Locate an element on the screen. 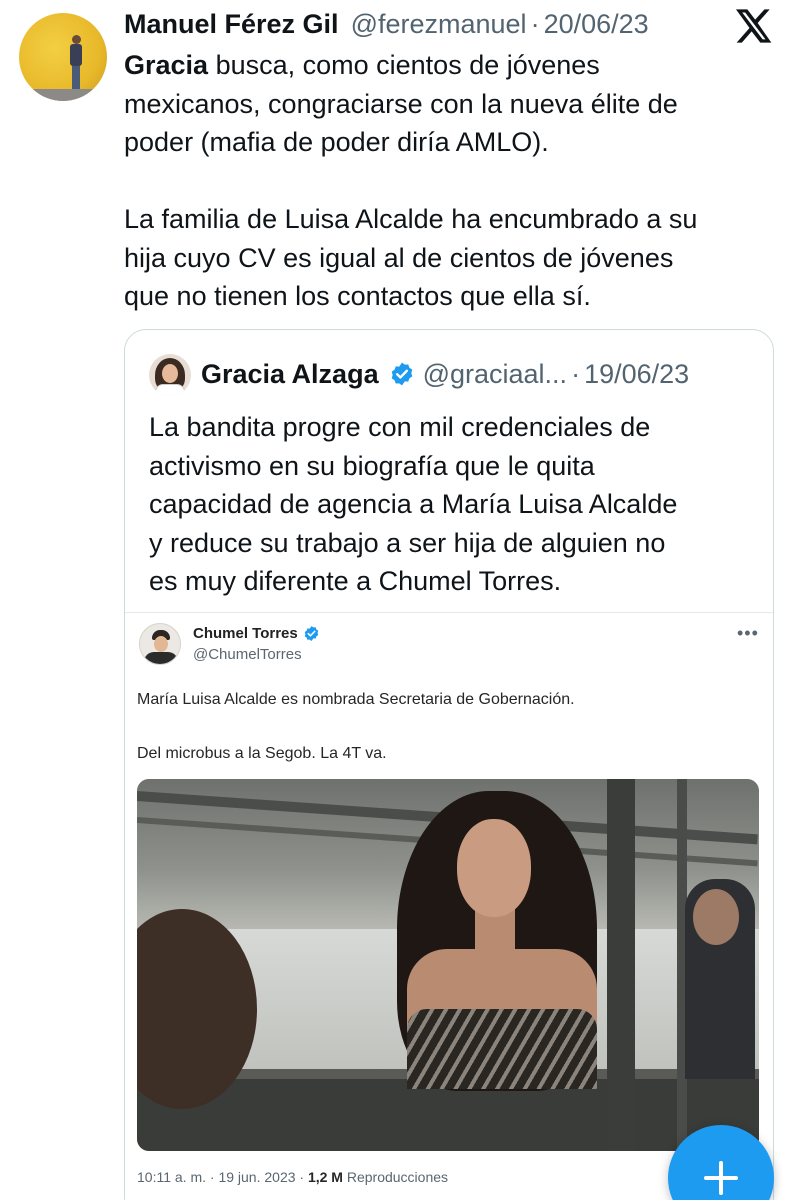 Image resolution: width=793 pixels, height=1200 pixels. embedded-author-name: Chumel Torres is located at coordinates (245, 633).